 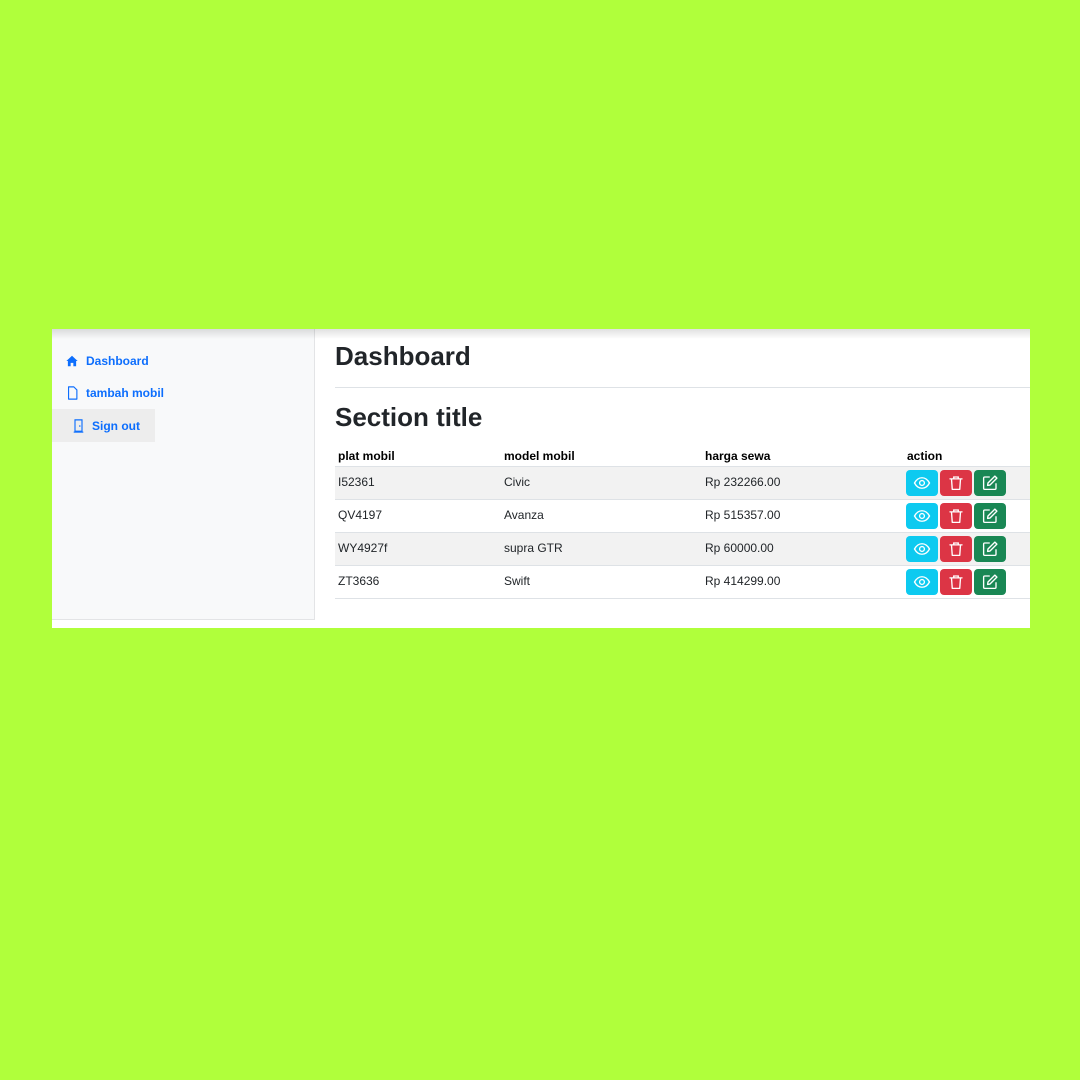 I want to click on section-title: Section title, so click(x=409, y=417).